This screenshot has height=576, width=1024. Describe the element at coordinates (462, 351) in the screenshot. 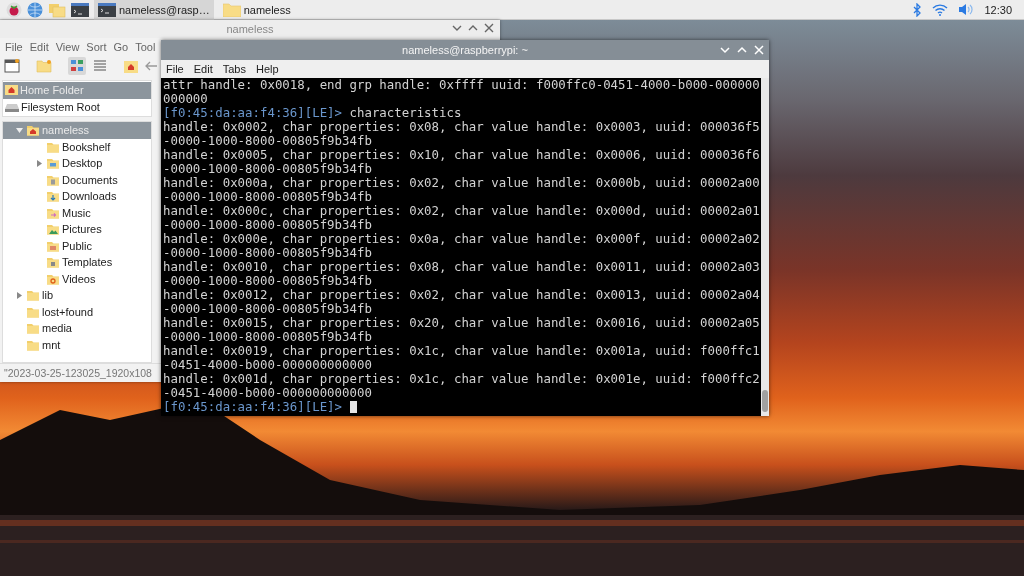

I see `terminal-line: handle: 0x0019, char properties: 0x1c, char value handle: 0x001a, uuid: f000ffc1` at that location.